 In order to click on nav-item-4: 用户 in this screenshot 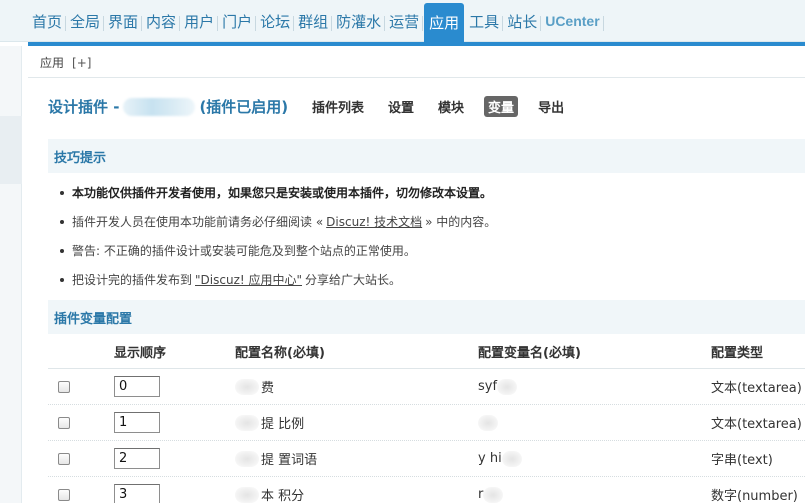, I will do `click(199, 21)`.